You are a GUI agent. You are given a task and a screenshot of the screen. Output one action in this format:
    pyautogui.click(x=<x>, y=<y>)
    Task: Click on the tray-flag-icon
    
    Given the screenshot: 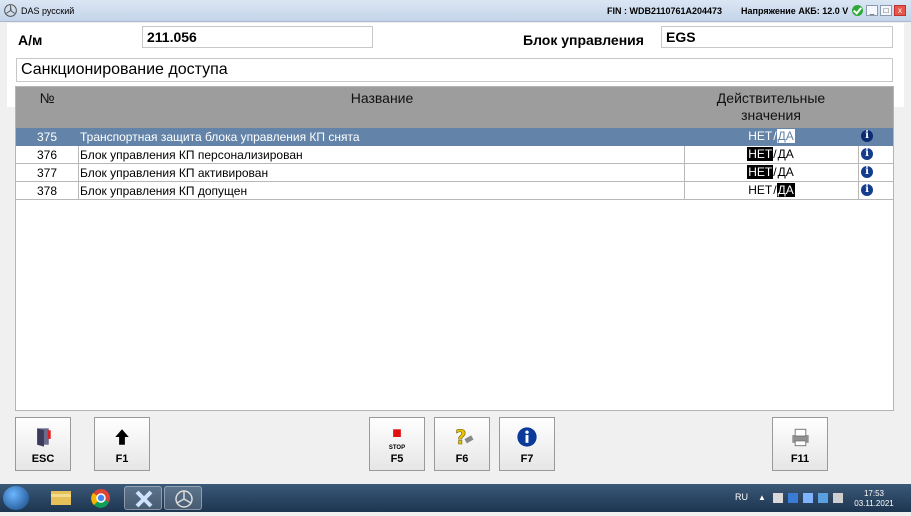 What is the action you would take?
    pyautogui.click(x=778, y=498)
    